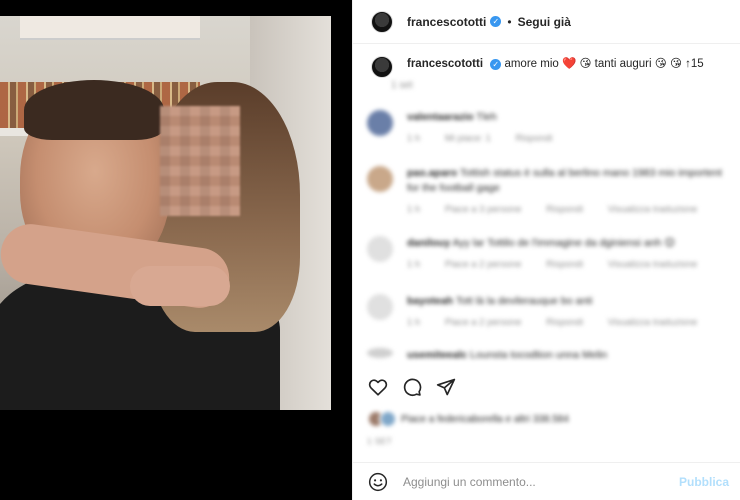  I want to click on comment-text: Tott là la devilerauque bo anti, so click(524, 301).